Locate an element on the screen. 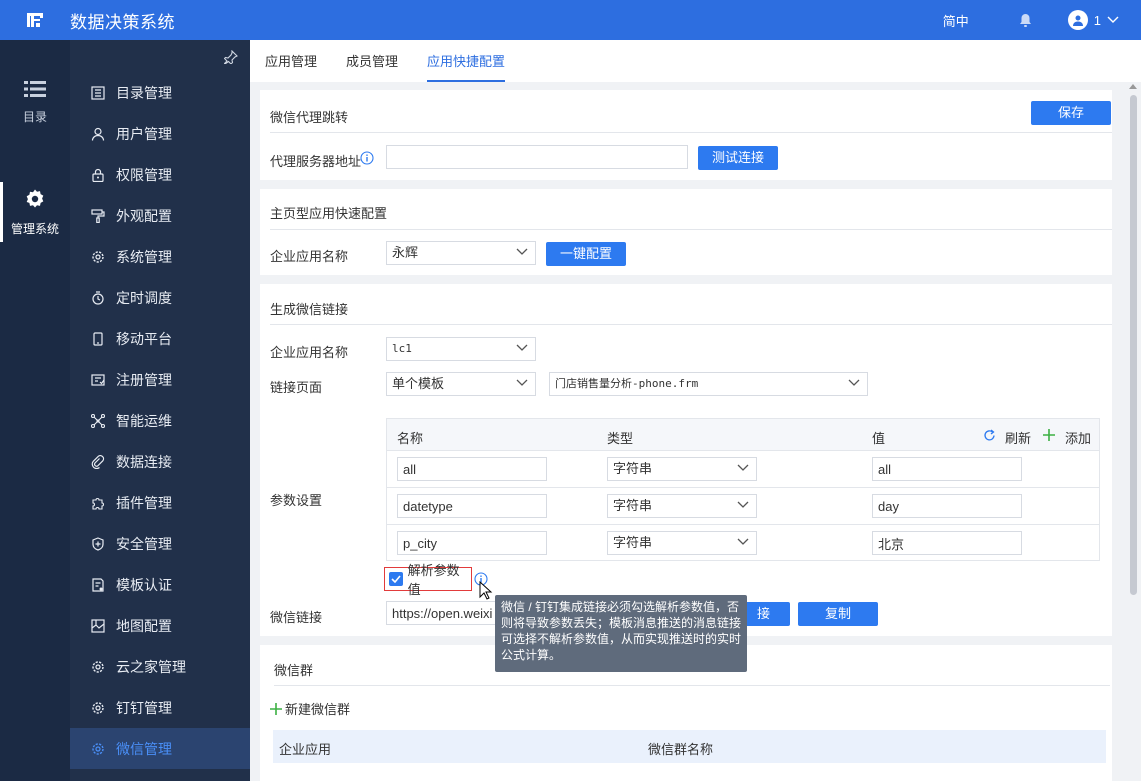 Image resolution: width=1141 pixels, height=781 pixels. params-table-header: 名称 类型 值 刷新 添加 is located at coordinates (743, 435).